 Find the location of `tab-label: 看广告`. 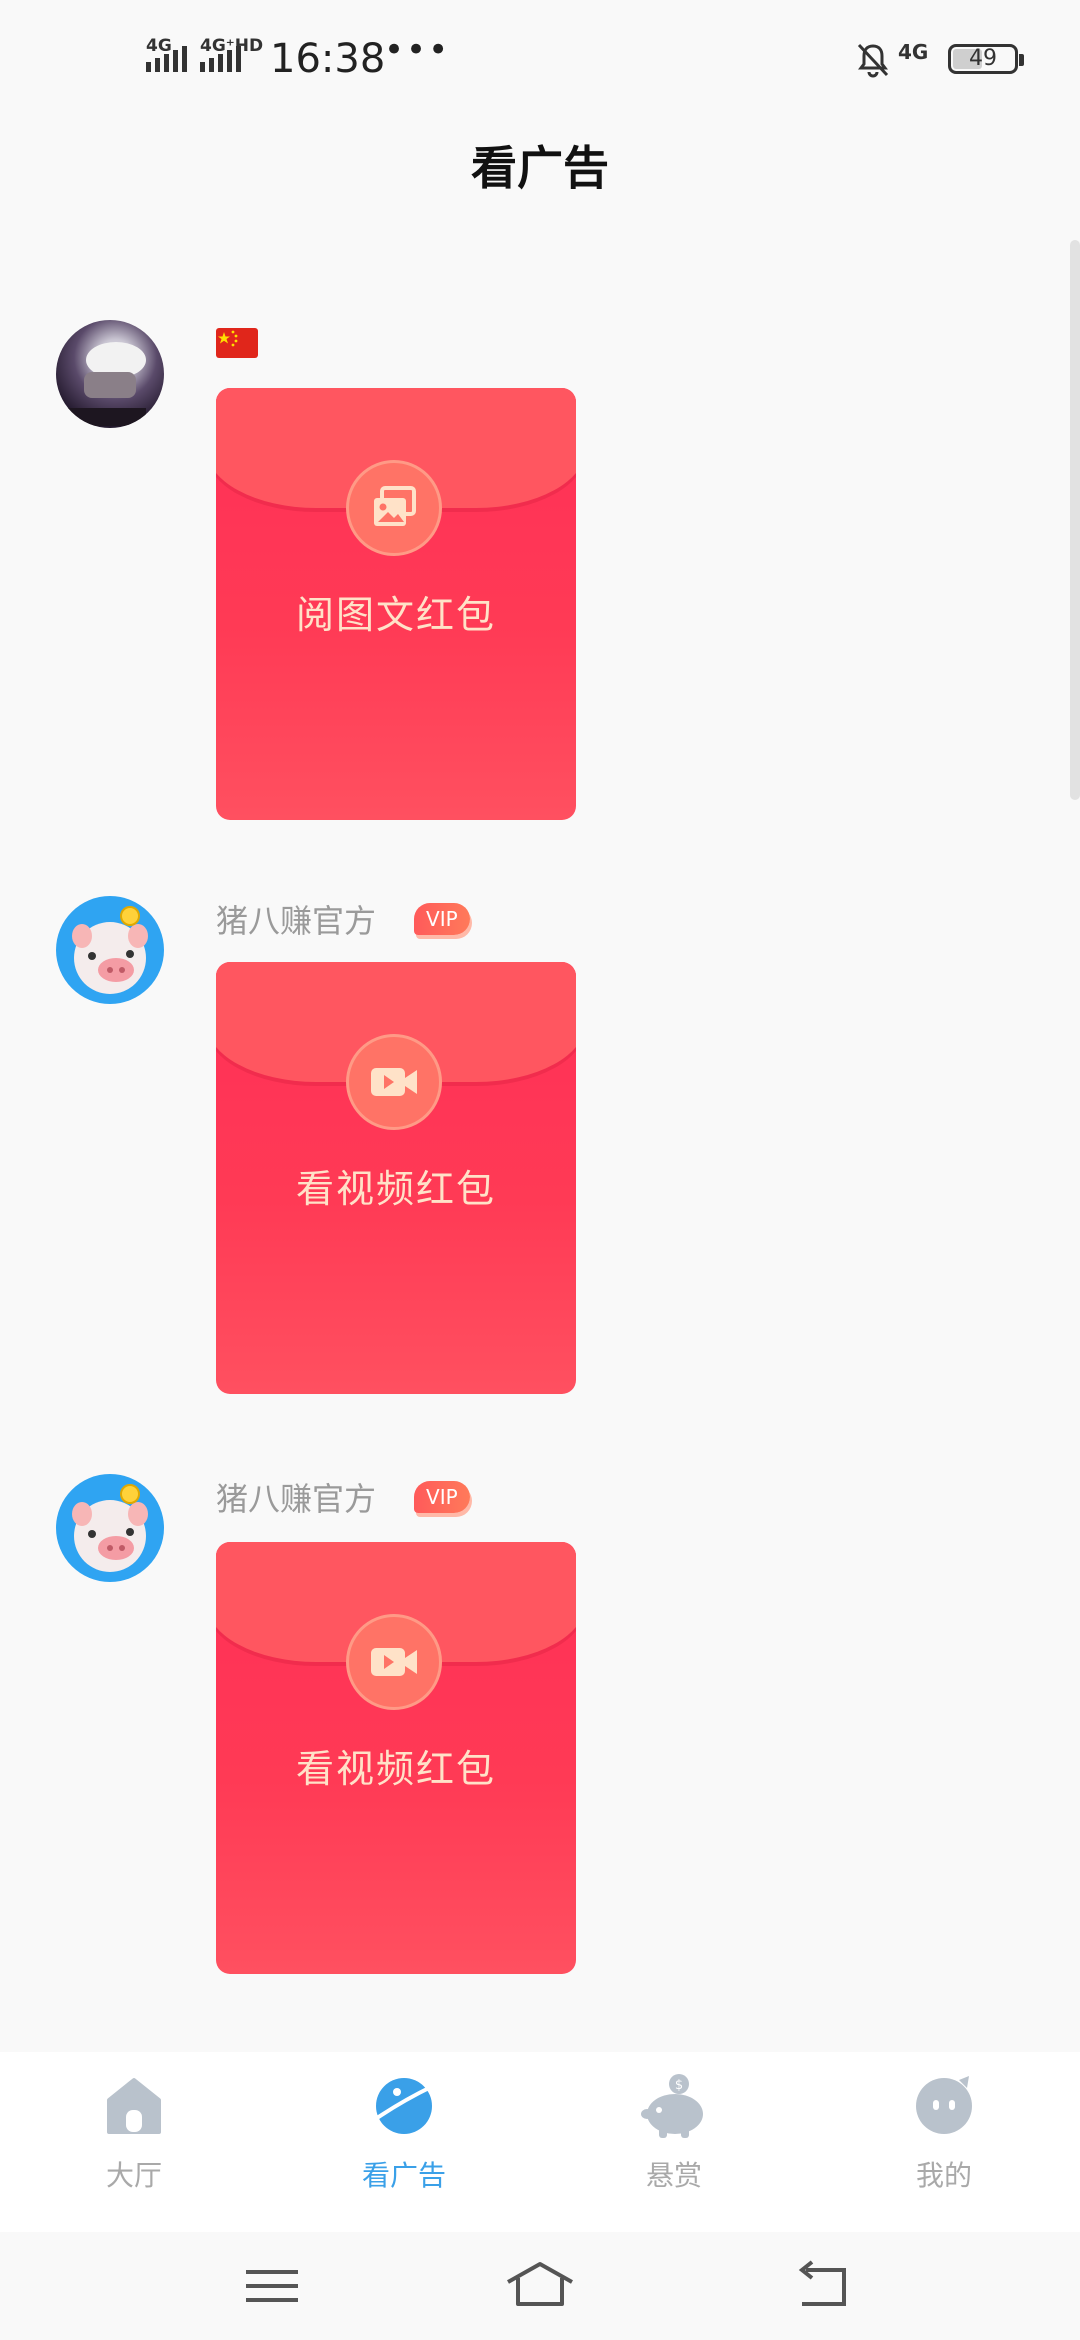

tab-label: 看广告 is located at coordinates (403, 2175).